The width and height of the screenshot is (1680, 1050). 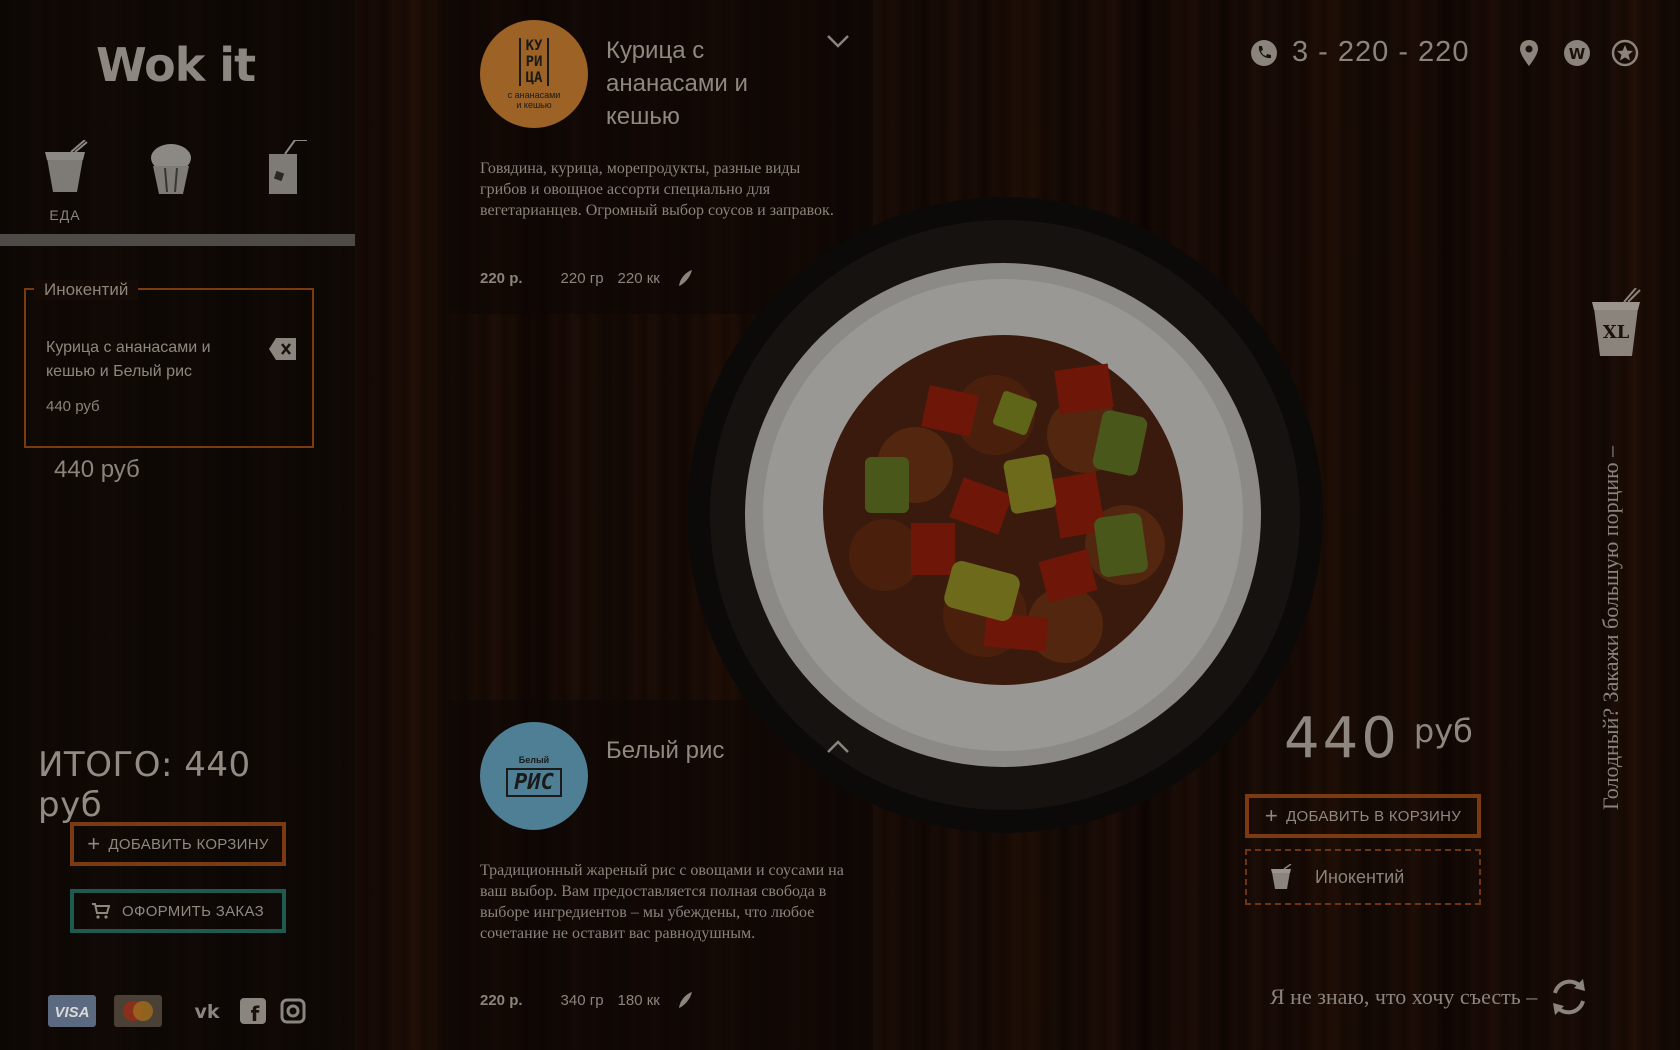 I want to click on add-basket-button: + ДОБАВИТЬ КОРЗИНУ, so click(x=178, y=844).